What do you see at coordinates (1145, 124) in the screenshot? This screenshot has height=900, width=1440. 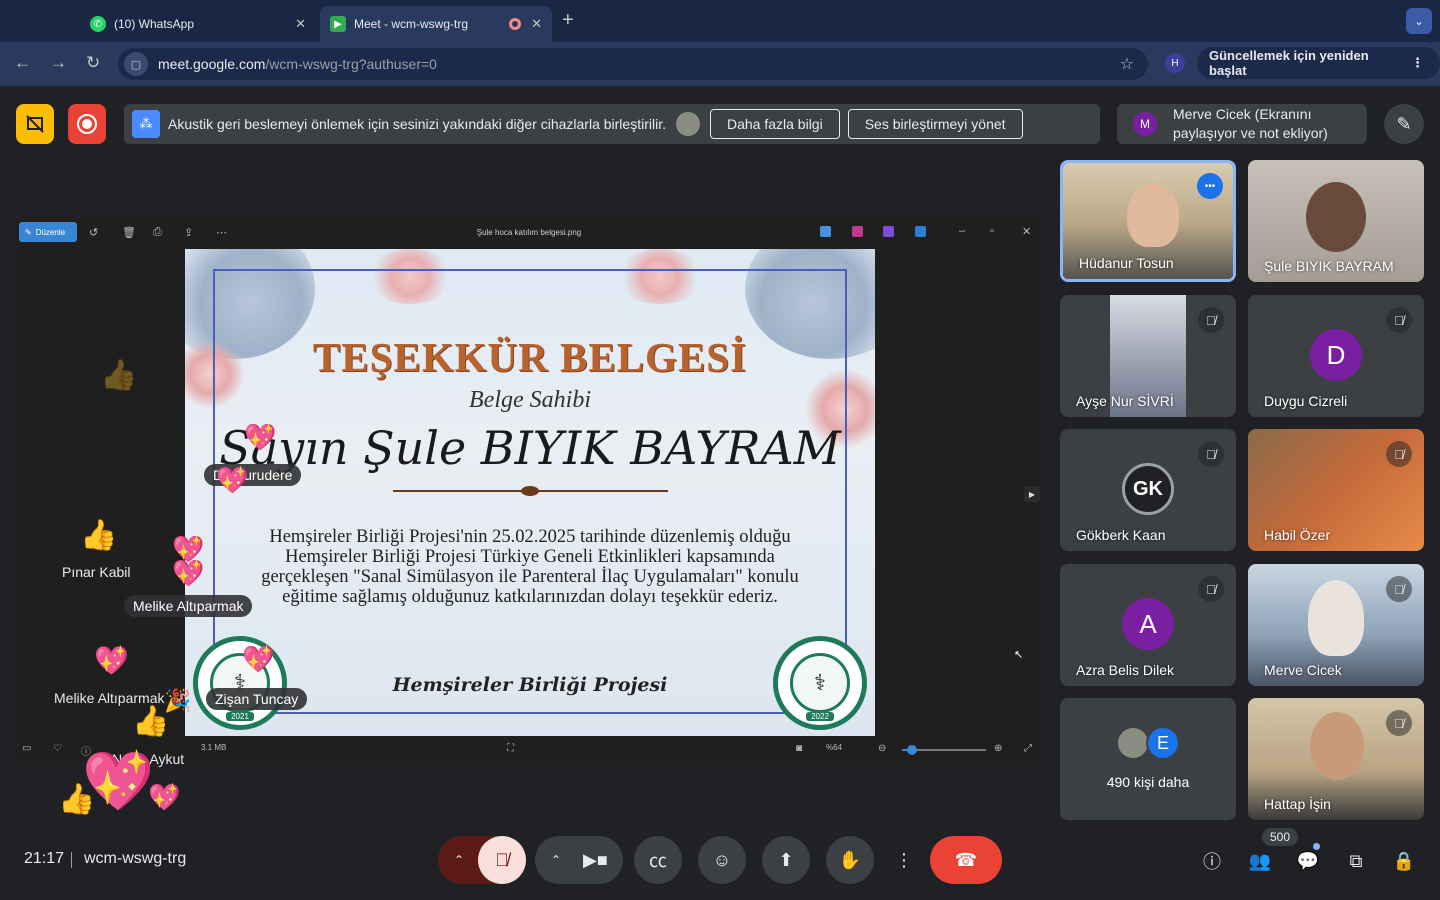 I see `presenter-avatar: M` at bounding box center [1145, 124].